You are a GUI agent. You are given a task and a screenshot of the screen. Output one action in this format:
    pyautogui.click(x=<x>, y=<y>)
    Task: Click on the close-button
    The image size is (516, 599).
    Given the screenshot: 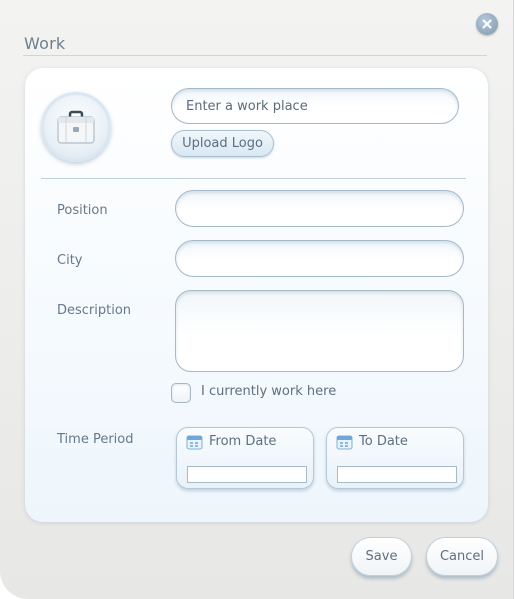 What is the action you would take?
    pyautogui.click(x=487, y=24)
    